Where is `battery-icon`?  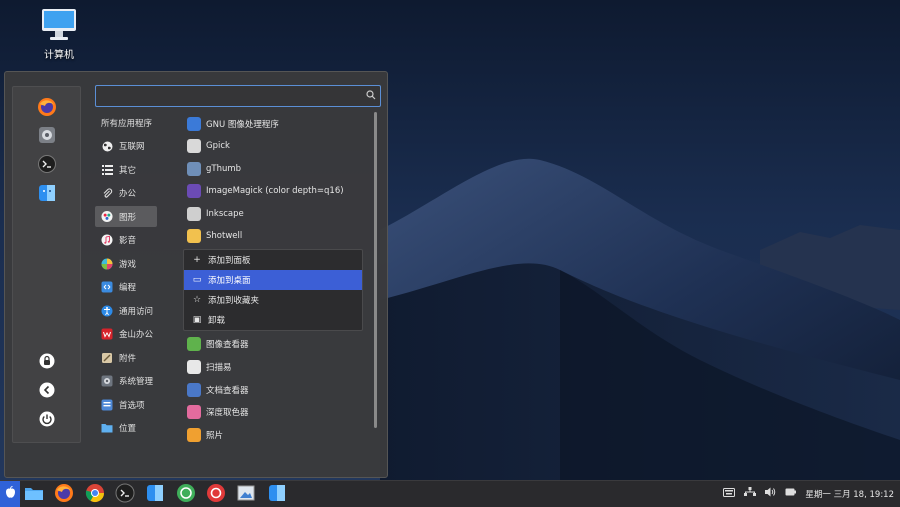
battery-icon is located at coordinates (791, 493).